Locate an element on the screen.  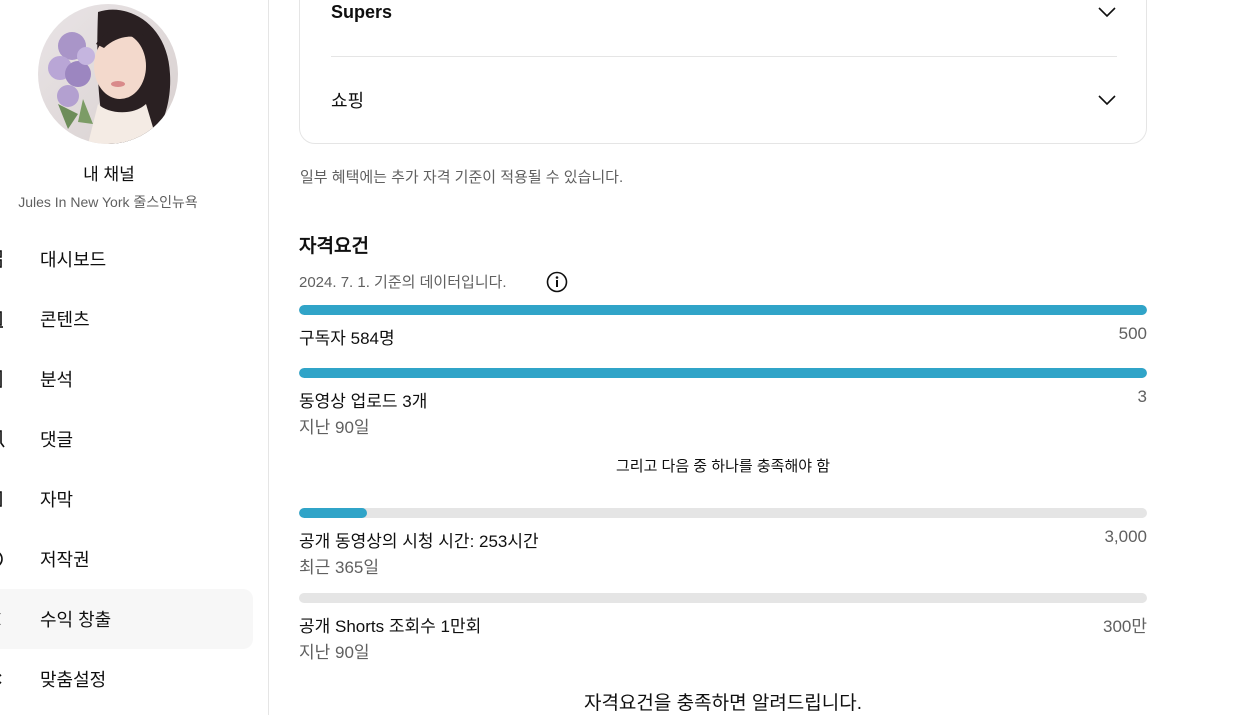
sidebar-nav: 대시보드 콘텐츠 분석 댓글 자막 저작권 수익 창출 맞춤설정 is located at coordinates (134, 469).